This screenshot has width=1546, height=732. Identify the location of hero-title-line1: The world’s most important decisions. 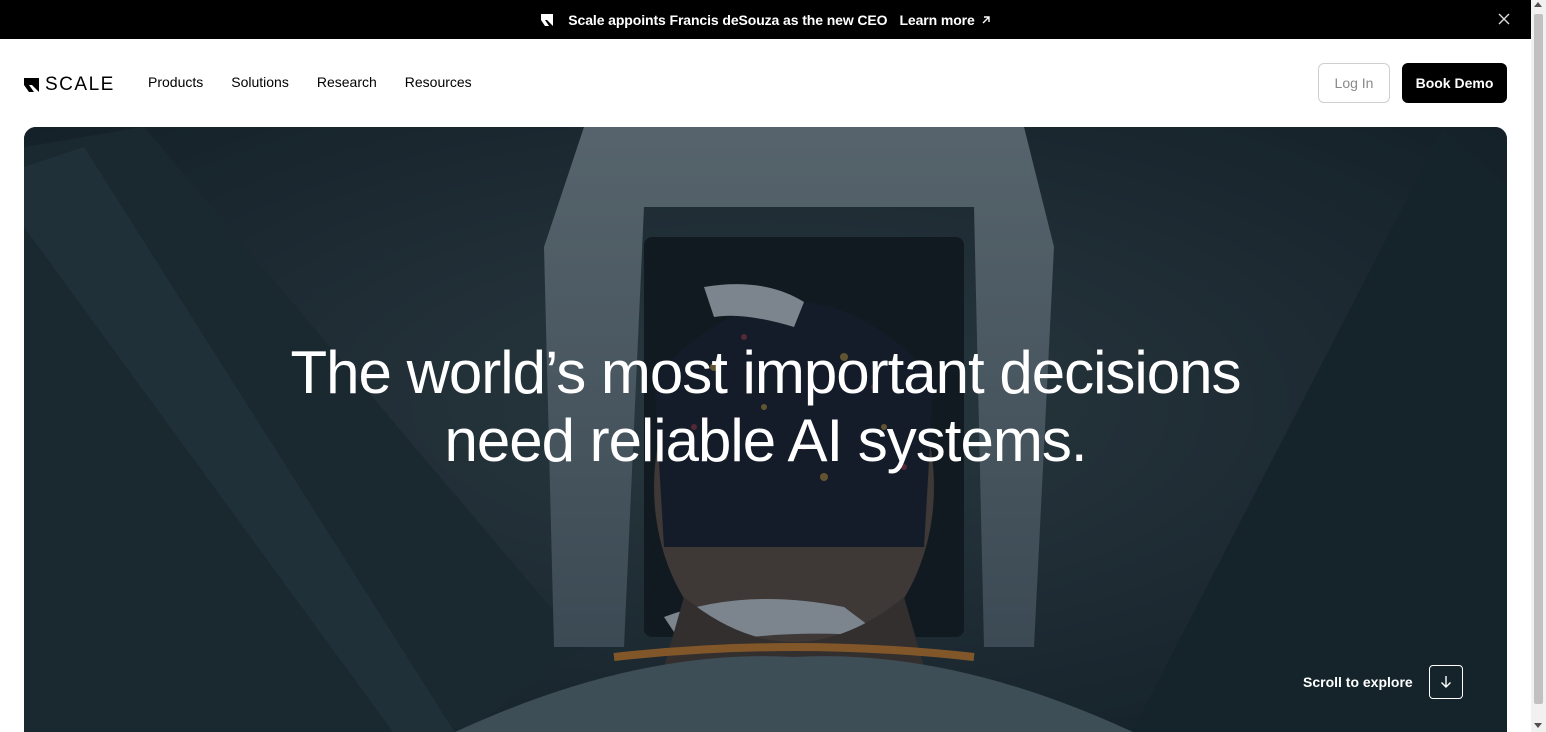
(766, 372).